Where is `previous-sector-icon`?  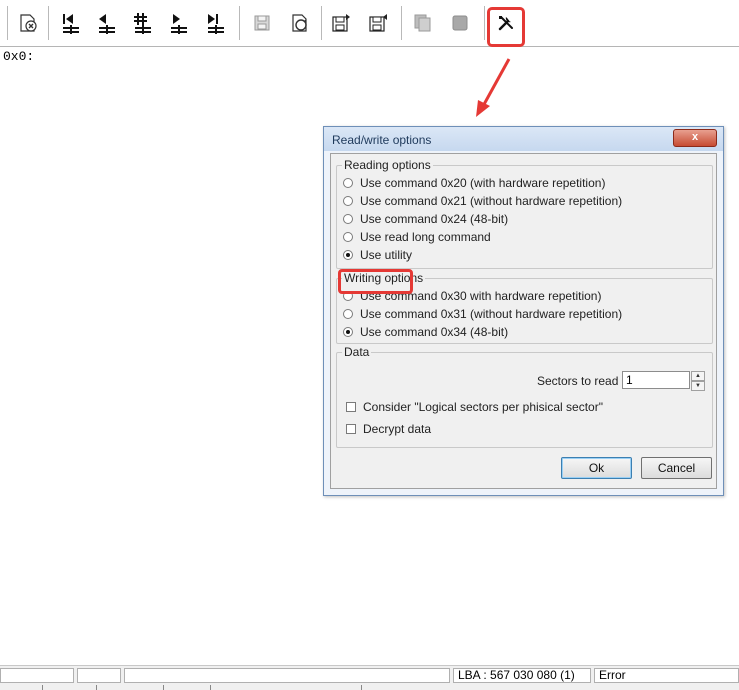
previous-sector-icon is located at coordinates (107, 24).